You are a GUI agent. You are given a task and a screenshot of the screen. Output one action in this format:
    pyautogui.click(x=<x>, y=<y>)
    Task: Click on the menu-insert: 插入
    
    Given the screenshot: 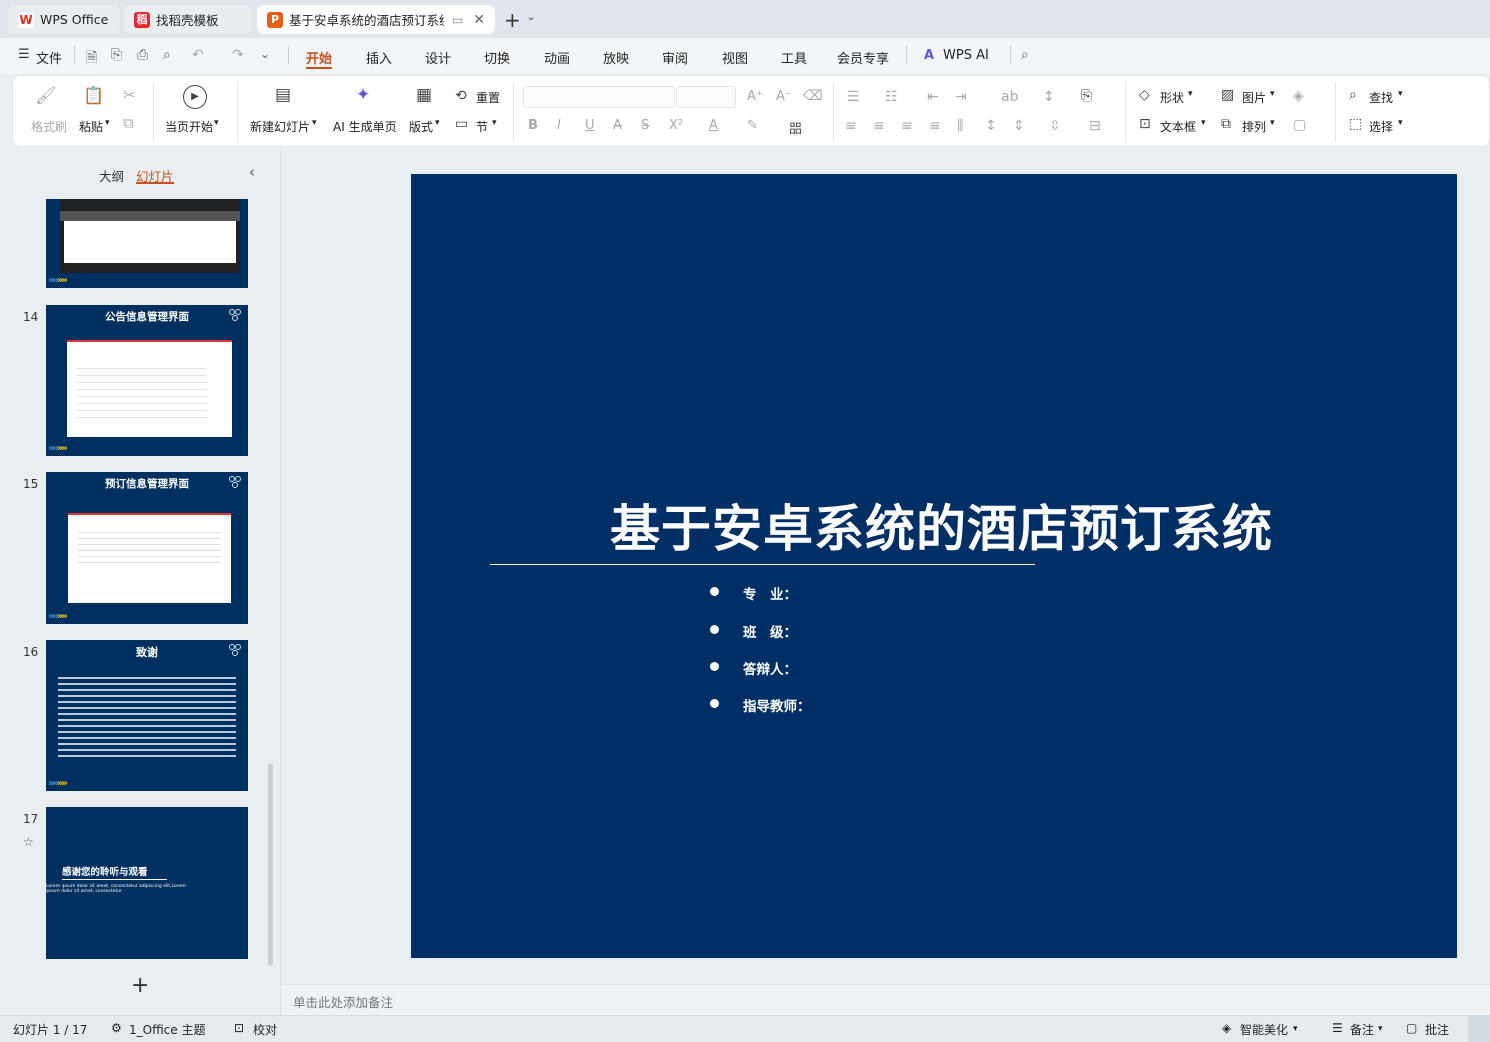 What is the action you would take?
    pyautogui.click(x=379, y=57)
    